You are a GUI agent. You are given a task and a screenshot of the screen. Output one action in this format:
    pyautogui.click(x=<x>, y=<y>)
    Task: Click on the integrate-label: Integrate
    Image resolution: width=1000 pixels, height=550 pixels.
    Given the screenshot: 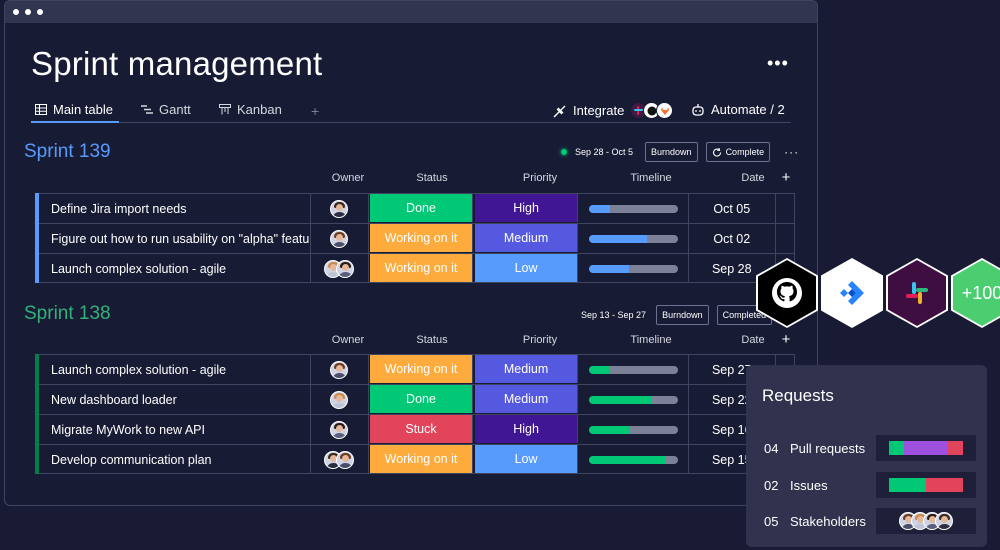 What is the action you would take?
    pyautogui.click(x=599, y=110)
    